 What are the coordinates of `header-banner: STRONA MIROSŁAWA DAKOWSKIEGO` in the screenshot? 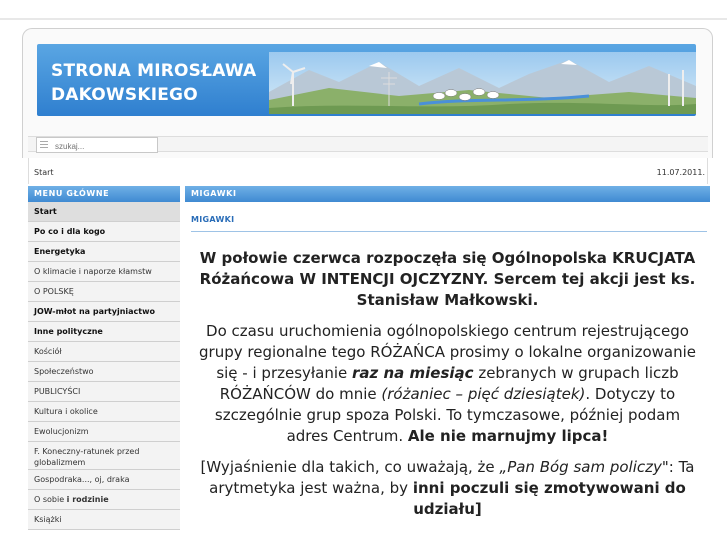 It's located at (366, 80).